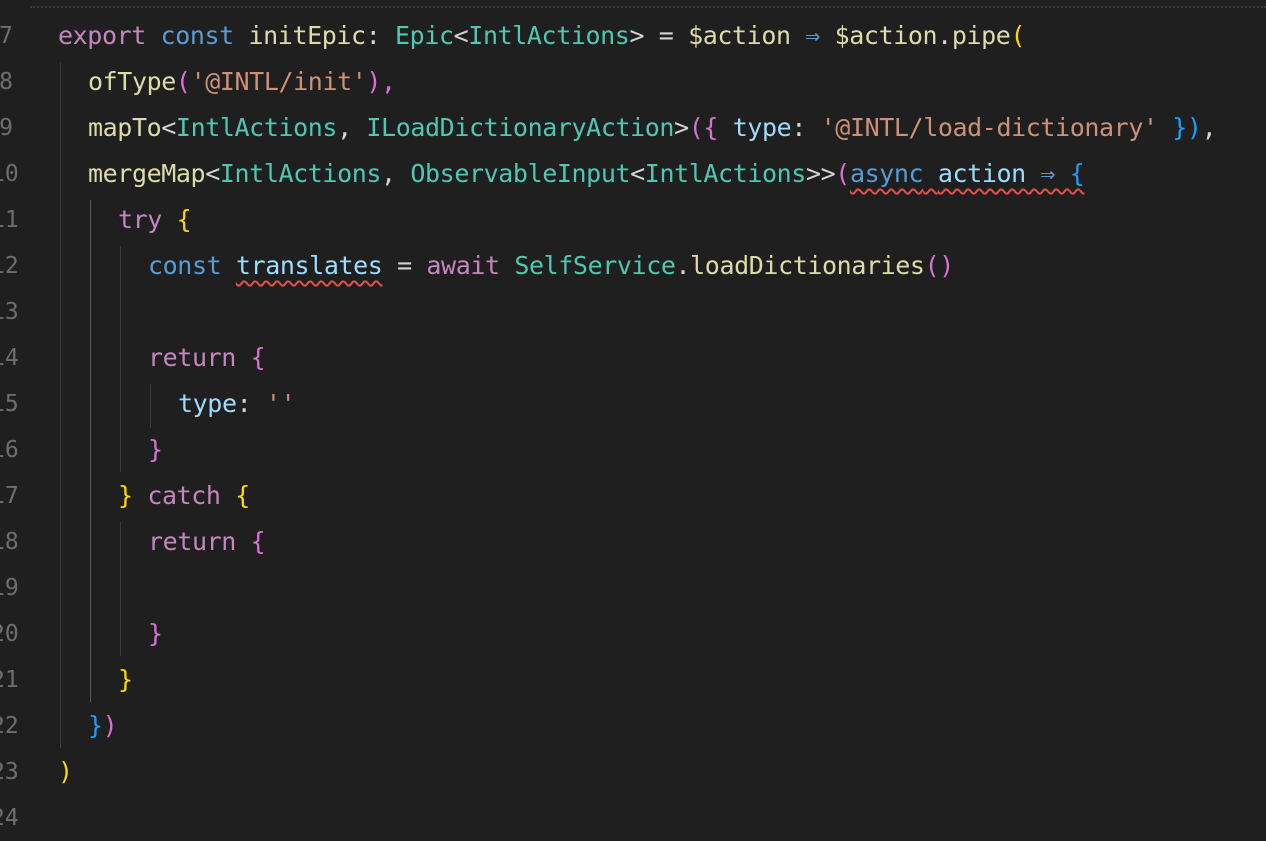 The width and height of the screenshot is (1266, 841). What do you see at coordinates (102, 35) in the screenshot?
I see `keyword: export` at bounding box center [102, 35].